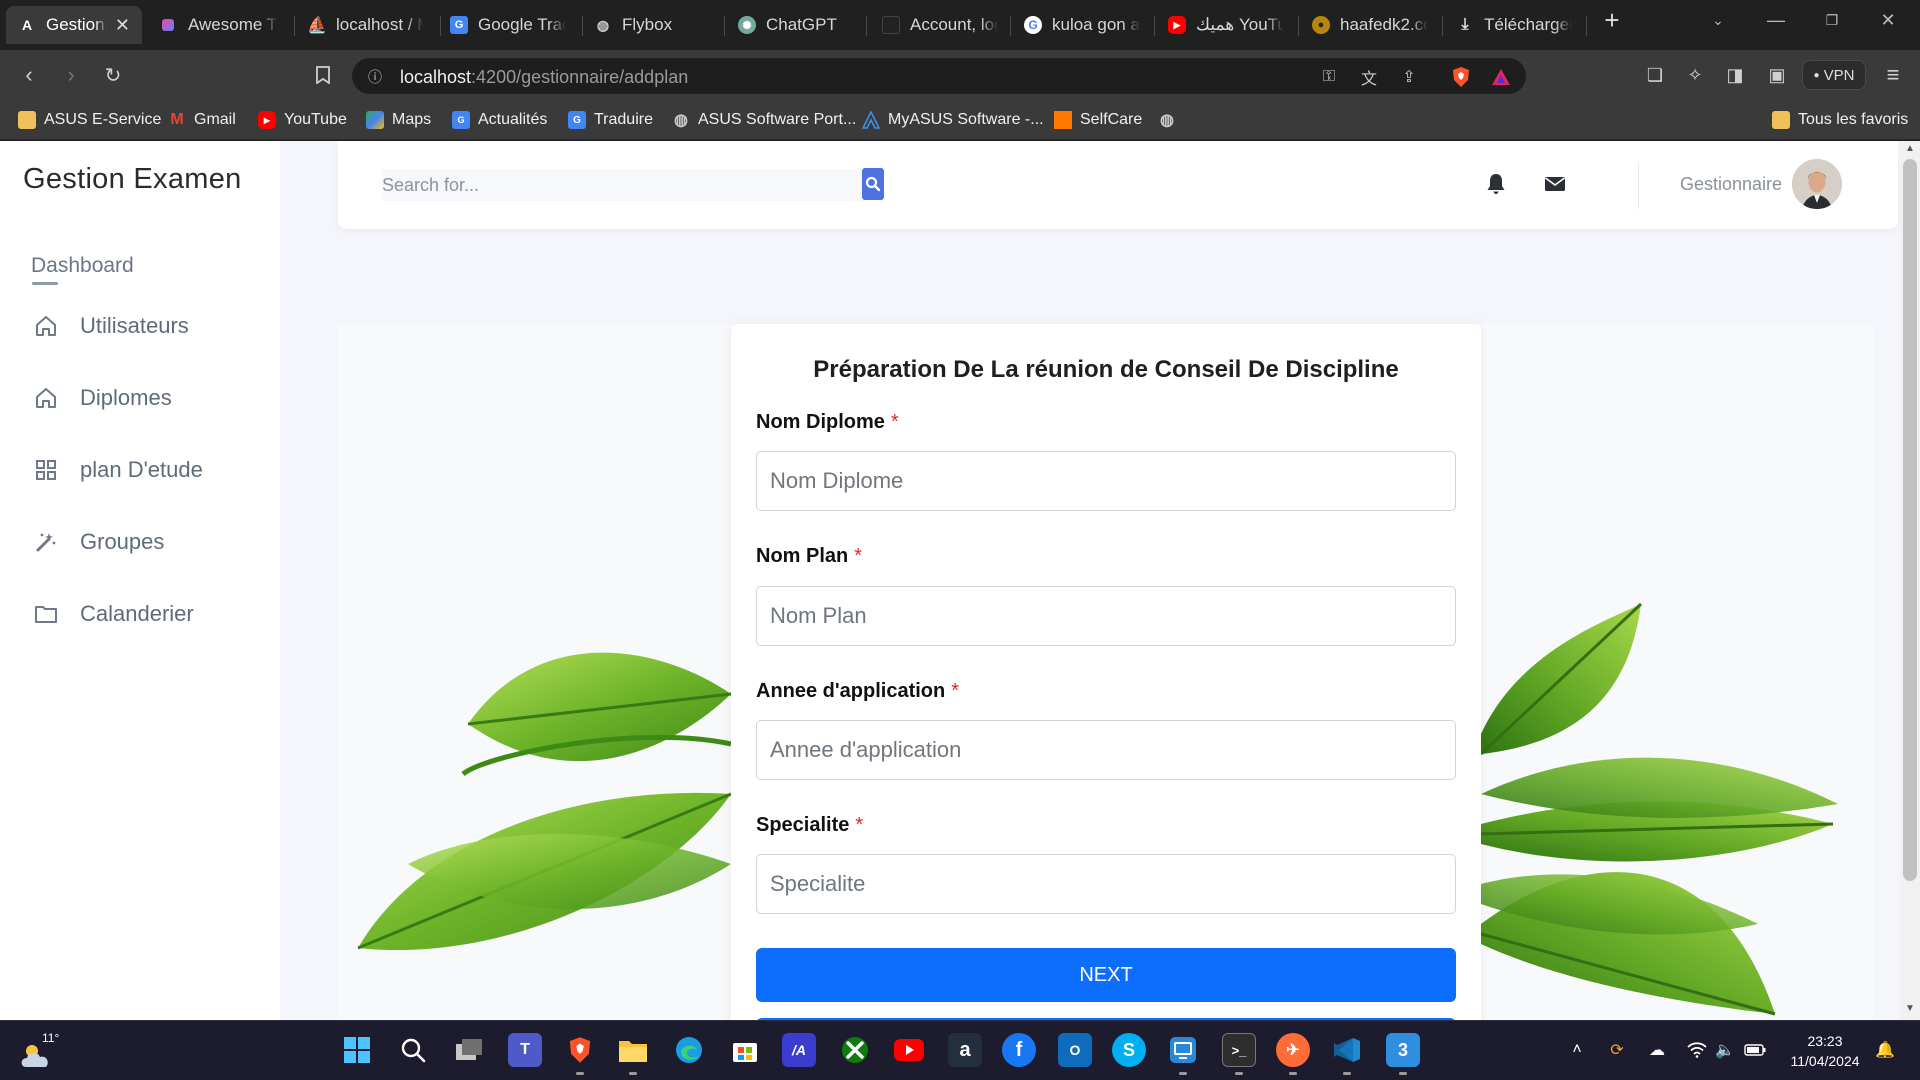 Image resolution: width=1920 pixels, height=1080 pixels. I want to click on all-bookmarks-folder: Tous les favoris, so click(1840, 120).